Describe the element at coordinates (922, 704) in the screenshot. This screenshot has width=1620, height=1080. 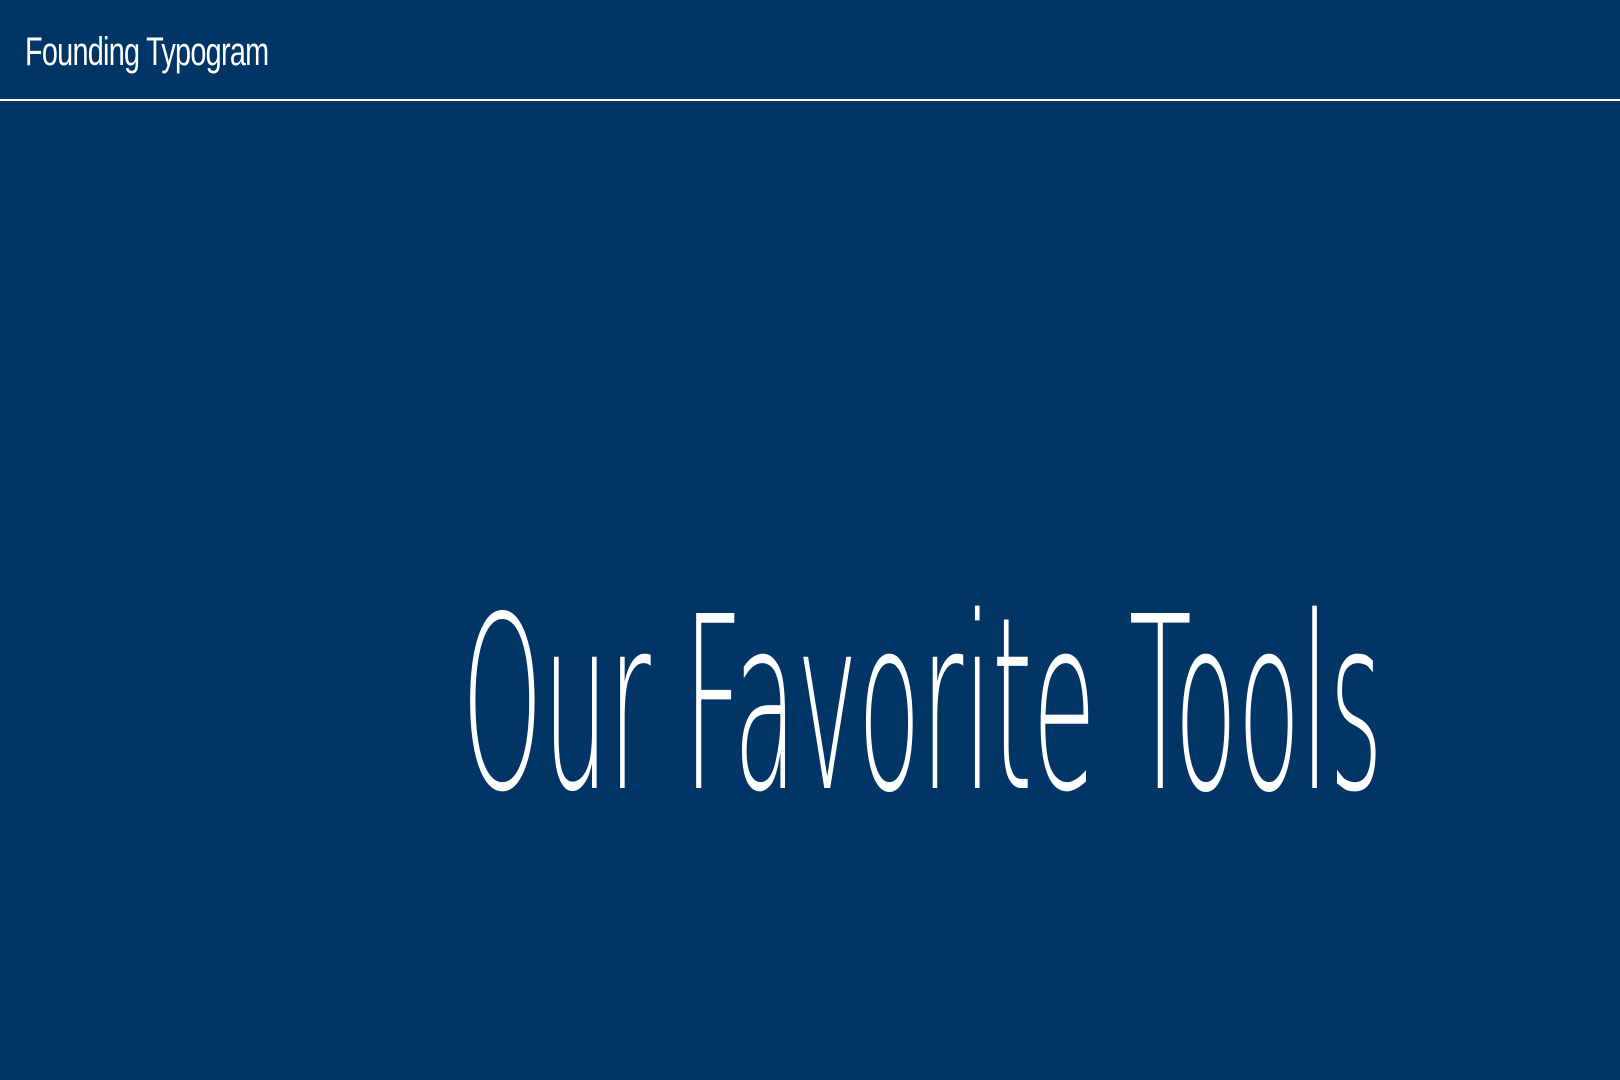
I see `page-title: Our Favorite Tools` at that location.